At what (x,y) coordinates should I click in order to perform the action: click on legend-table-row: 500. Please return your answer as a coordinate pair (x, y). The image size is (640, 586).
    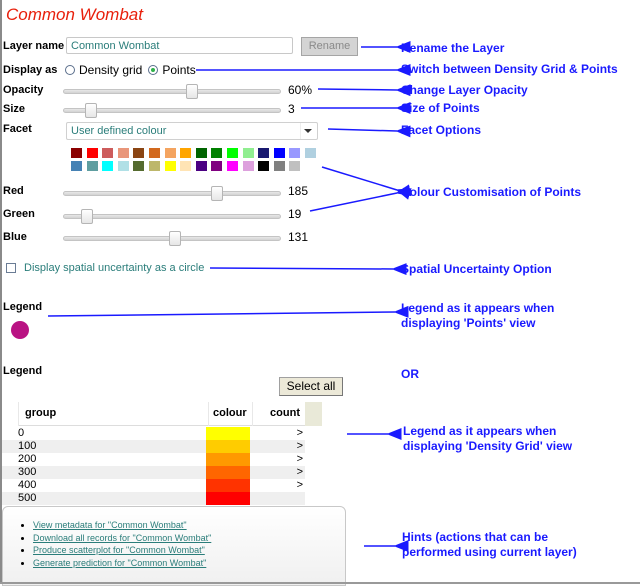
    Looking at the image, I should click on (153, 498).